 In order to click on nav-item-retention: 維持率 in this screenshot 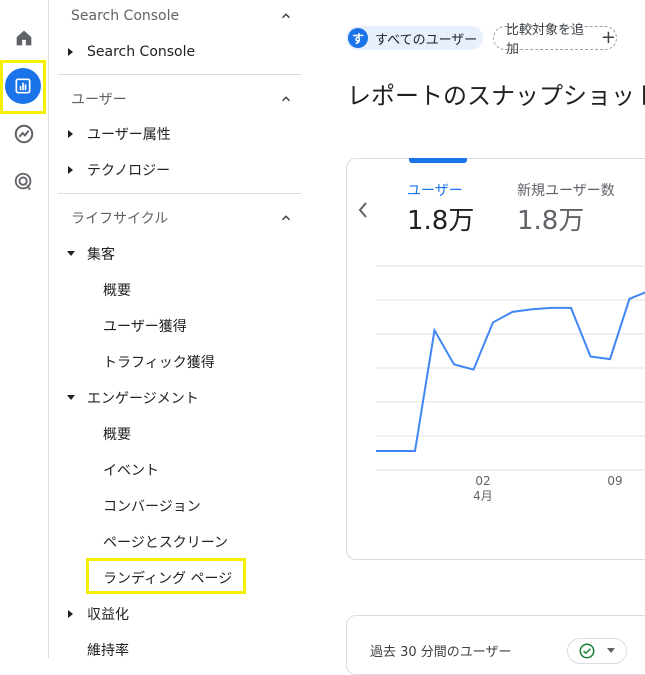, I will do `click(95, 650)`.